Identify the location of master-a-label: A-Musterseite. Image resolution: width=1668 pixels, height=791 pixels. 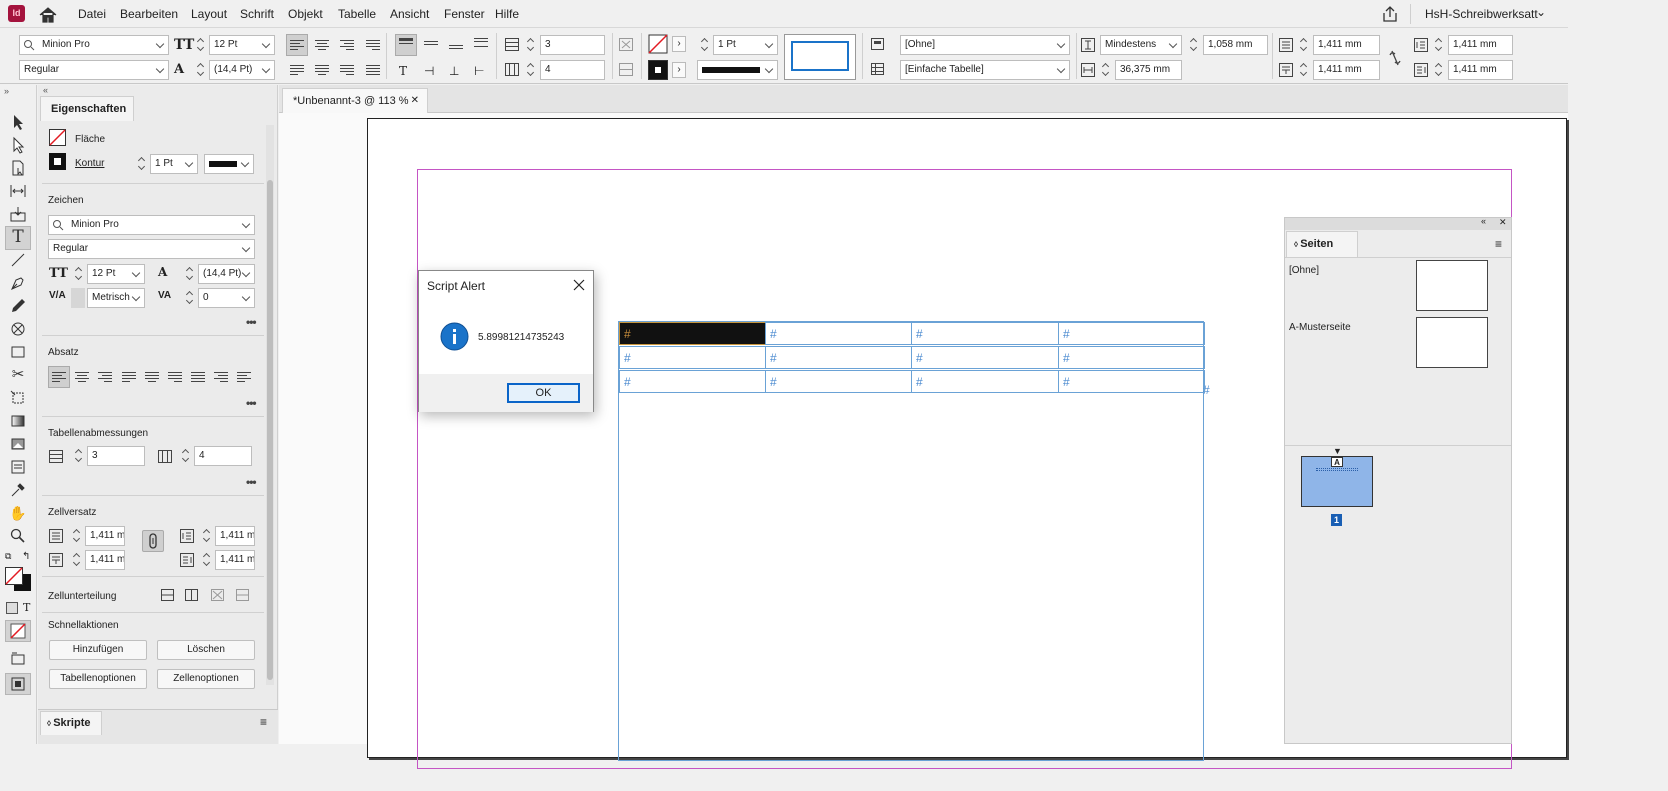
(1320, 327).